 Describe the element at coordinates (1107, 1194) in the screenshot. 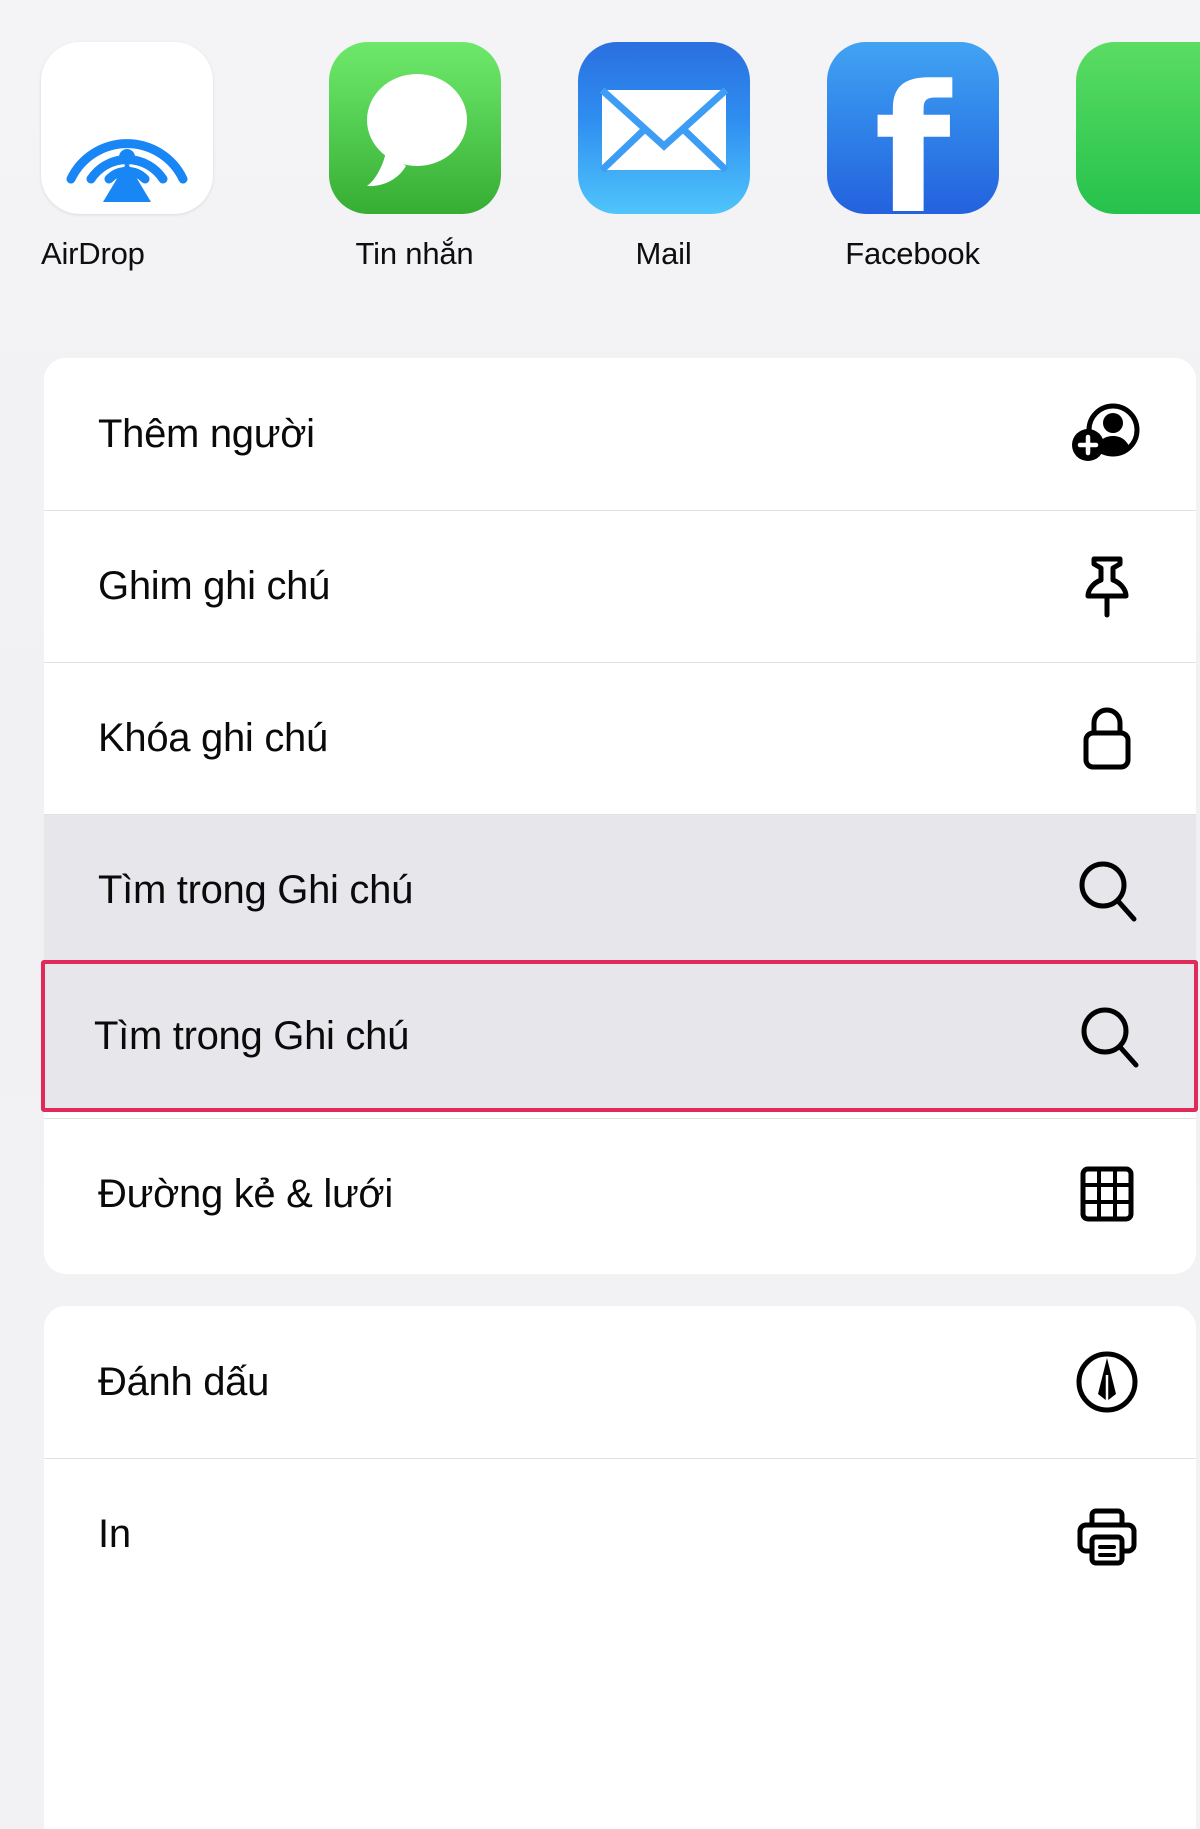

I see `grid-icon` at that location.